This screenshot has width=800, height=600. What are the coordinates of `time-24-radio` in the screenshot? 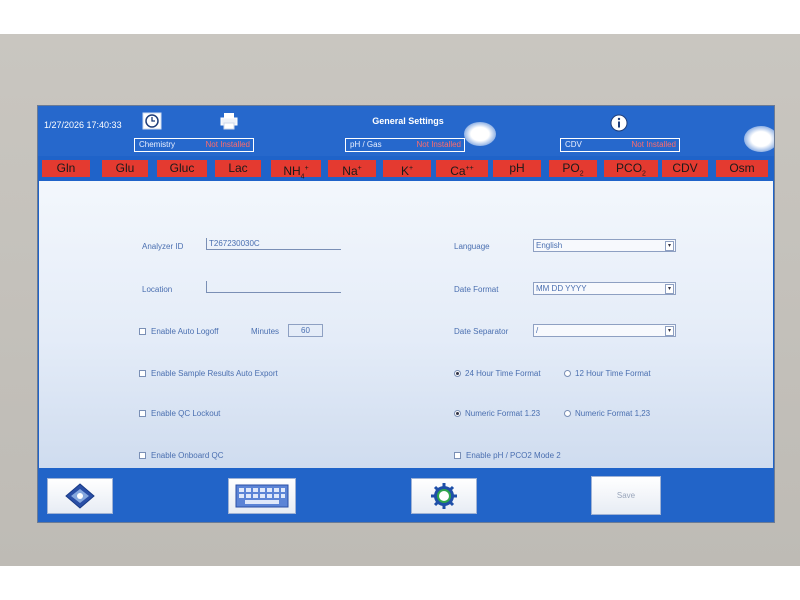 It's located at (457, 373).